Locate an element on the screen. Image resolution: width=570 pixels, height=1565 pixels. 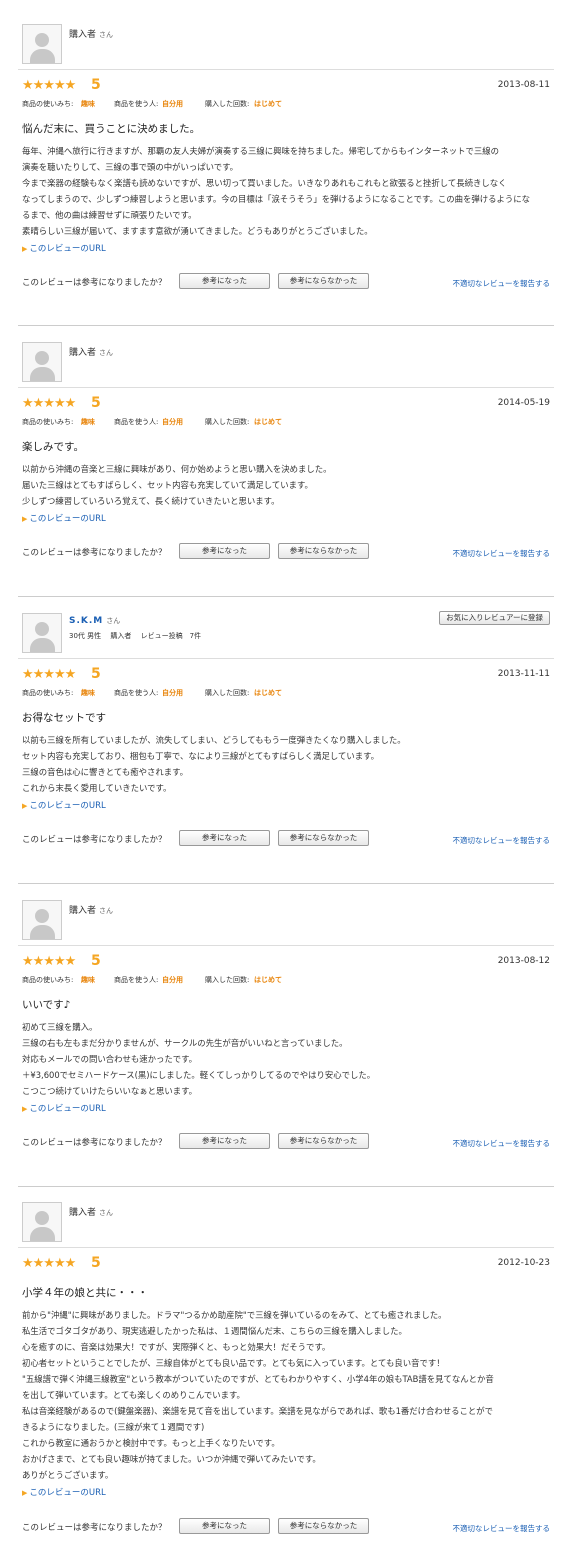
review-date: 2012-10-23 is located at coordinates (523, 1263).